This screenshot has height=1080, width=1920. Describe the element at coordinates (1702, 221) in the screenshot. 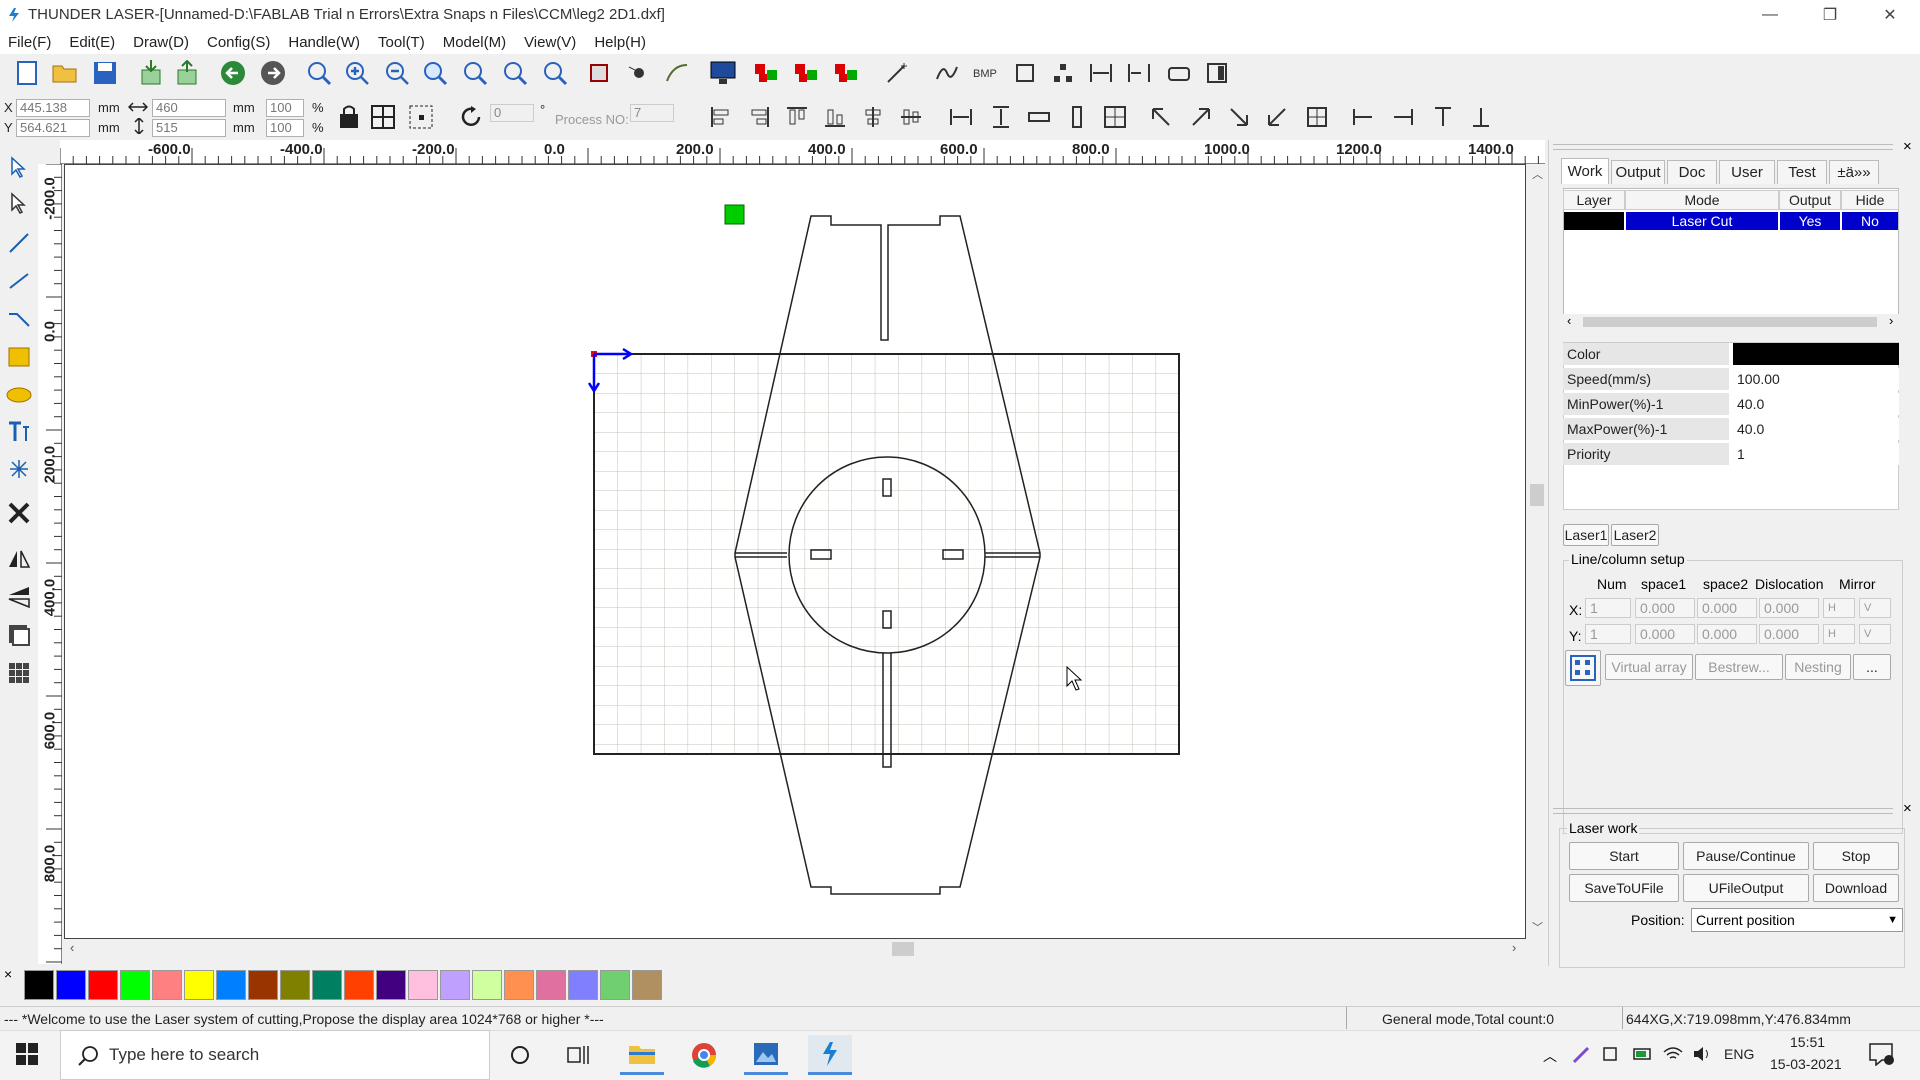

I see `layer-mode-cell: Laser Cut` at that location.